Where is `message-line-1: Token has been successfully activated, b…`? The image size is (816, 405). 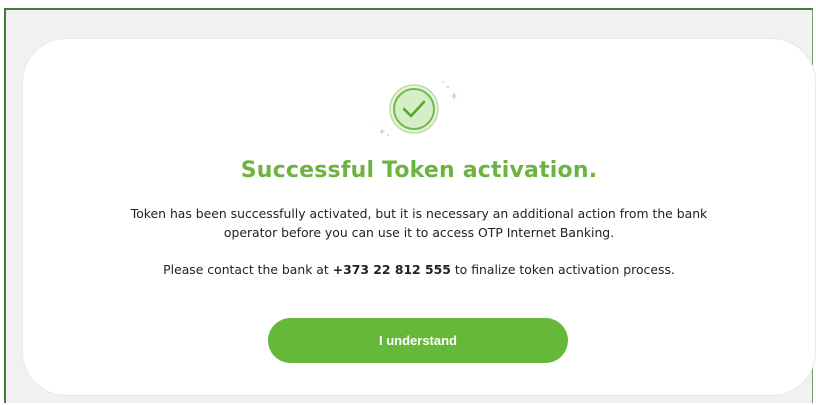
message-line-1: Token has been successfully activated, b… is located at coordinates (419, 213).